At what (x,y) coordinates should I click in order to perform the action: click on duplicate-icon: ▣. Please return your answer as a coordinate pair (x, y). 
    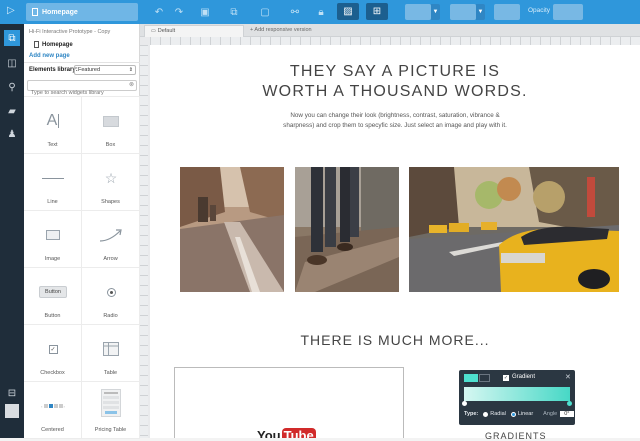
    Looking at the image, I should click on (205, 12).